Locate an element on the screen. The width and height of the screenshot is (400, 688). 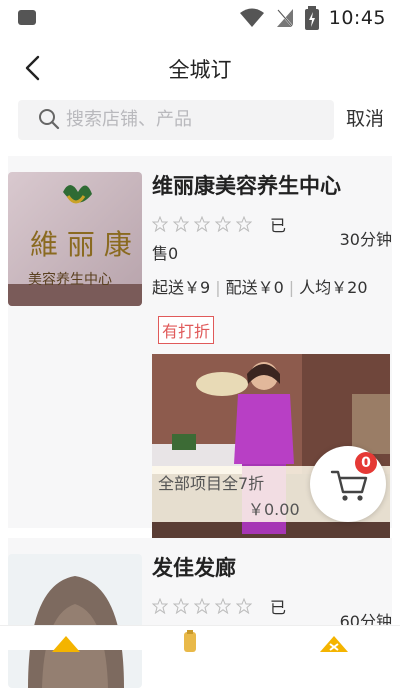
shop-name: 维丽康美容养生中心 is located at coordinates (246, 185).